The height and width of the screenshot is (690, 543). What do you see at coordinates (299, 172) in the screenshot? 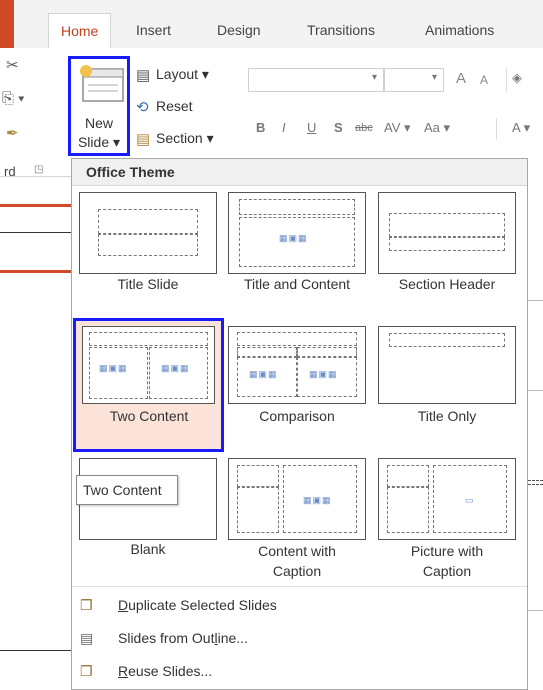
I see `gallery-header: Office Theme` at bounding box center [299, 172].